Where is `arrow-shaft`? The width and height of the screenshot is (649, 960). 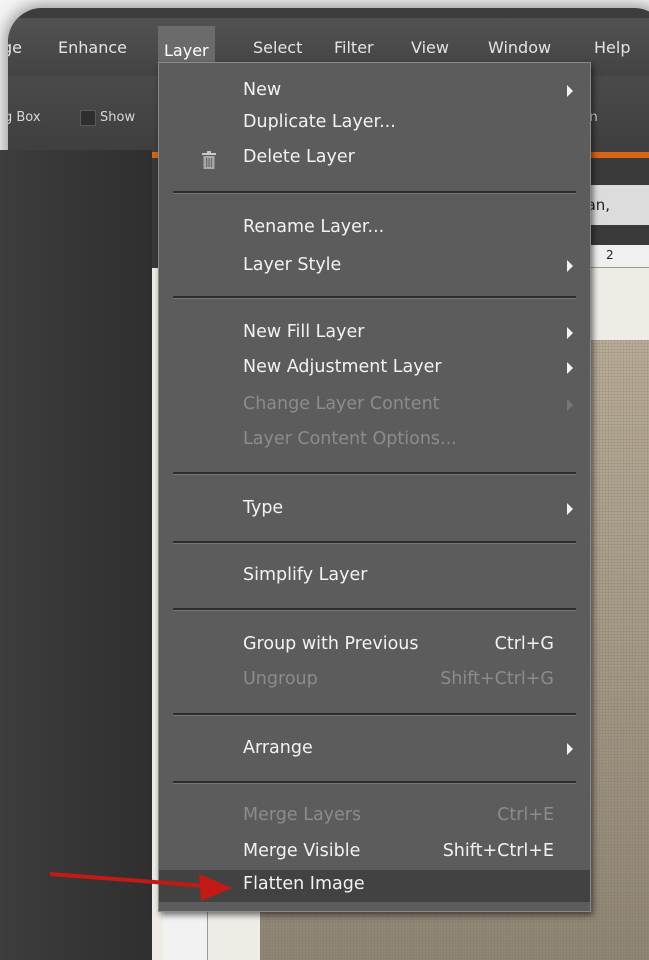 arrow-shaft is located at coordinates (128, 880).